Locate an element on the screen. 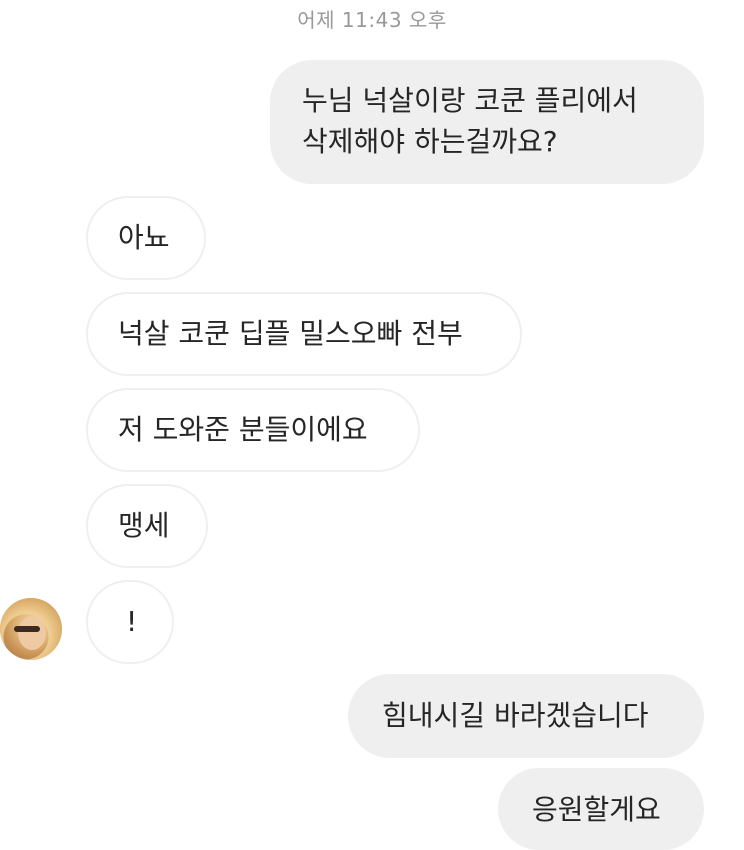 This screenshot has height=850, width=744. message-bubble-received: 저 도와준 분들이에요 is located at coordinates (253, 430).